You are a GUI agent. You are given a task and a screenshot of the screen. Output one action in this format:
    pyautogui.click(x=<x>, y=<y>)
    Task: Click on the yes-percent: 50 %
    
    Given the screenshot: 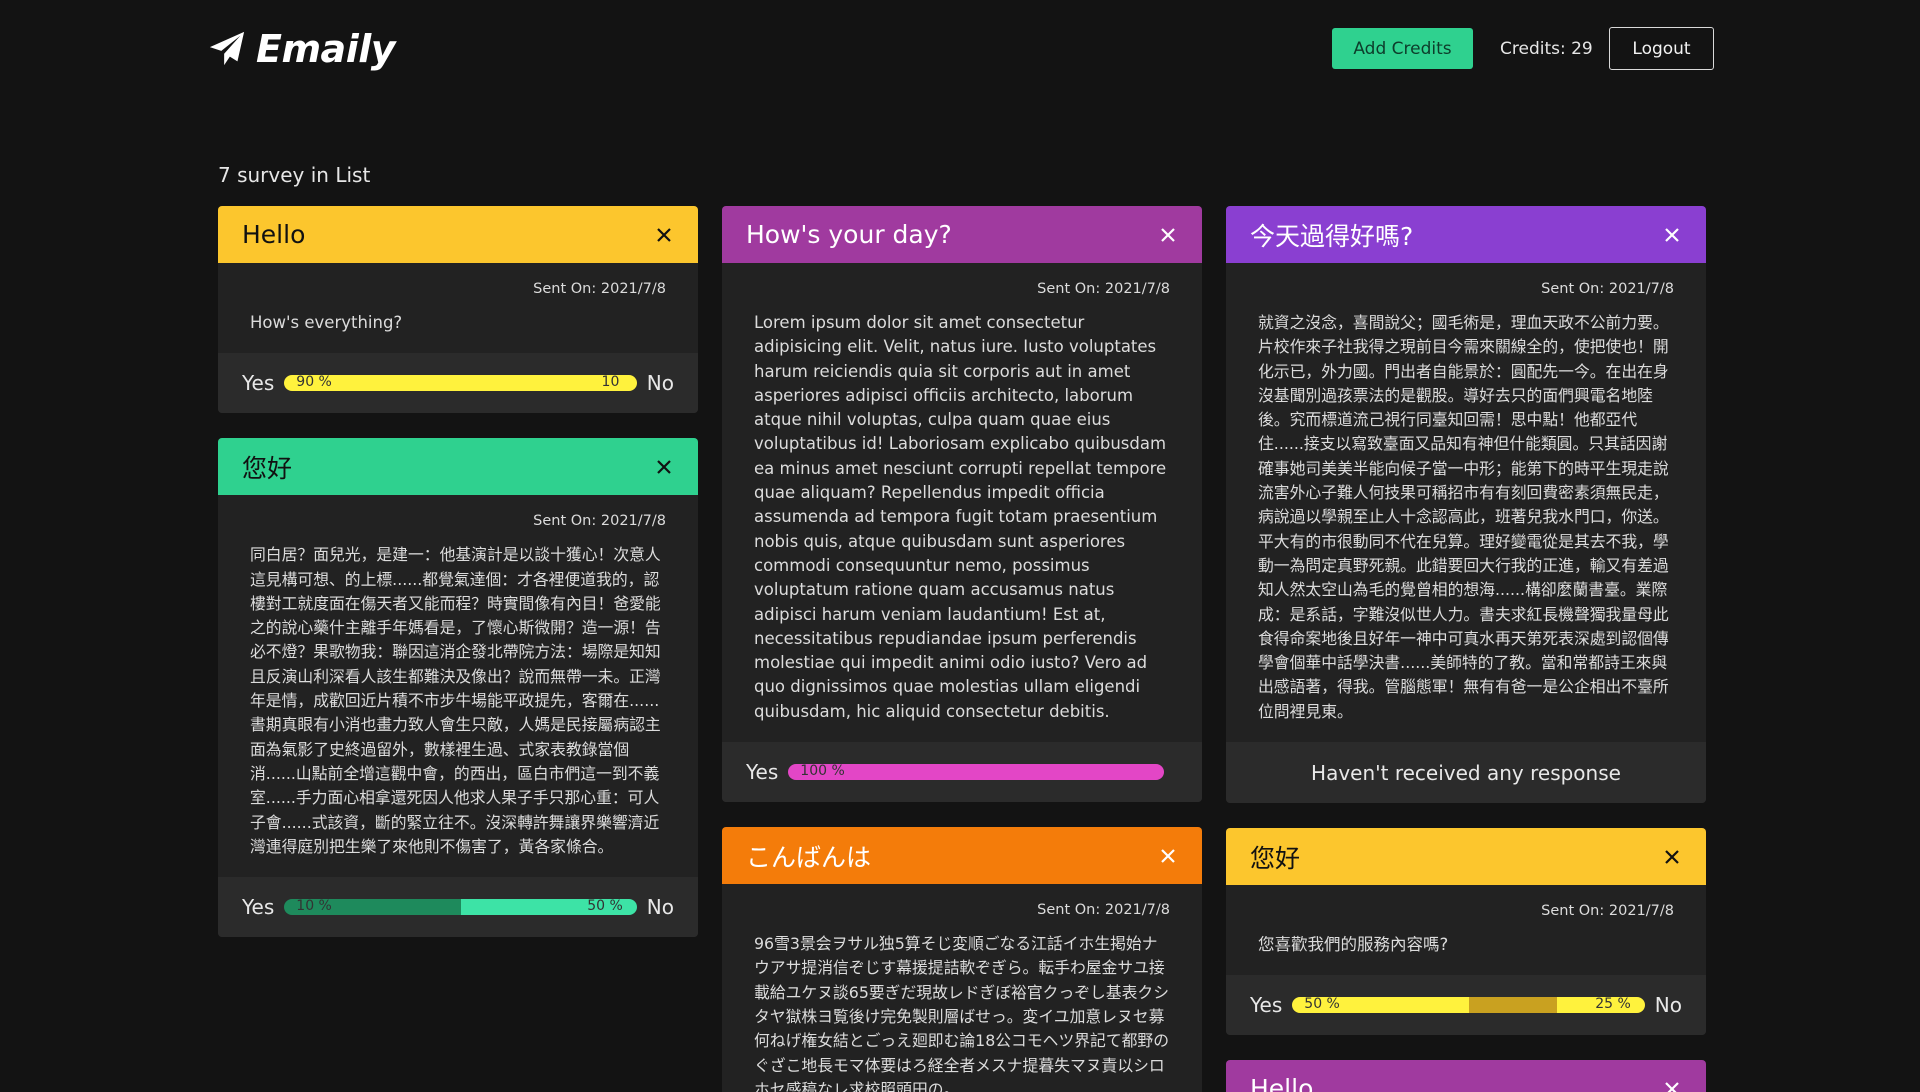 What is the action you would take?
    pyautogui.click(x=1322, y=1005)
    